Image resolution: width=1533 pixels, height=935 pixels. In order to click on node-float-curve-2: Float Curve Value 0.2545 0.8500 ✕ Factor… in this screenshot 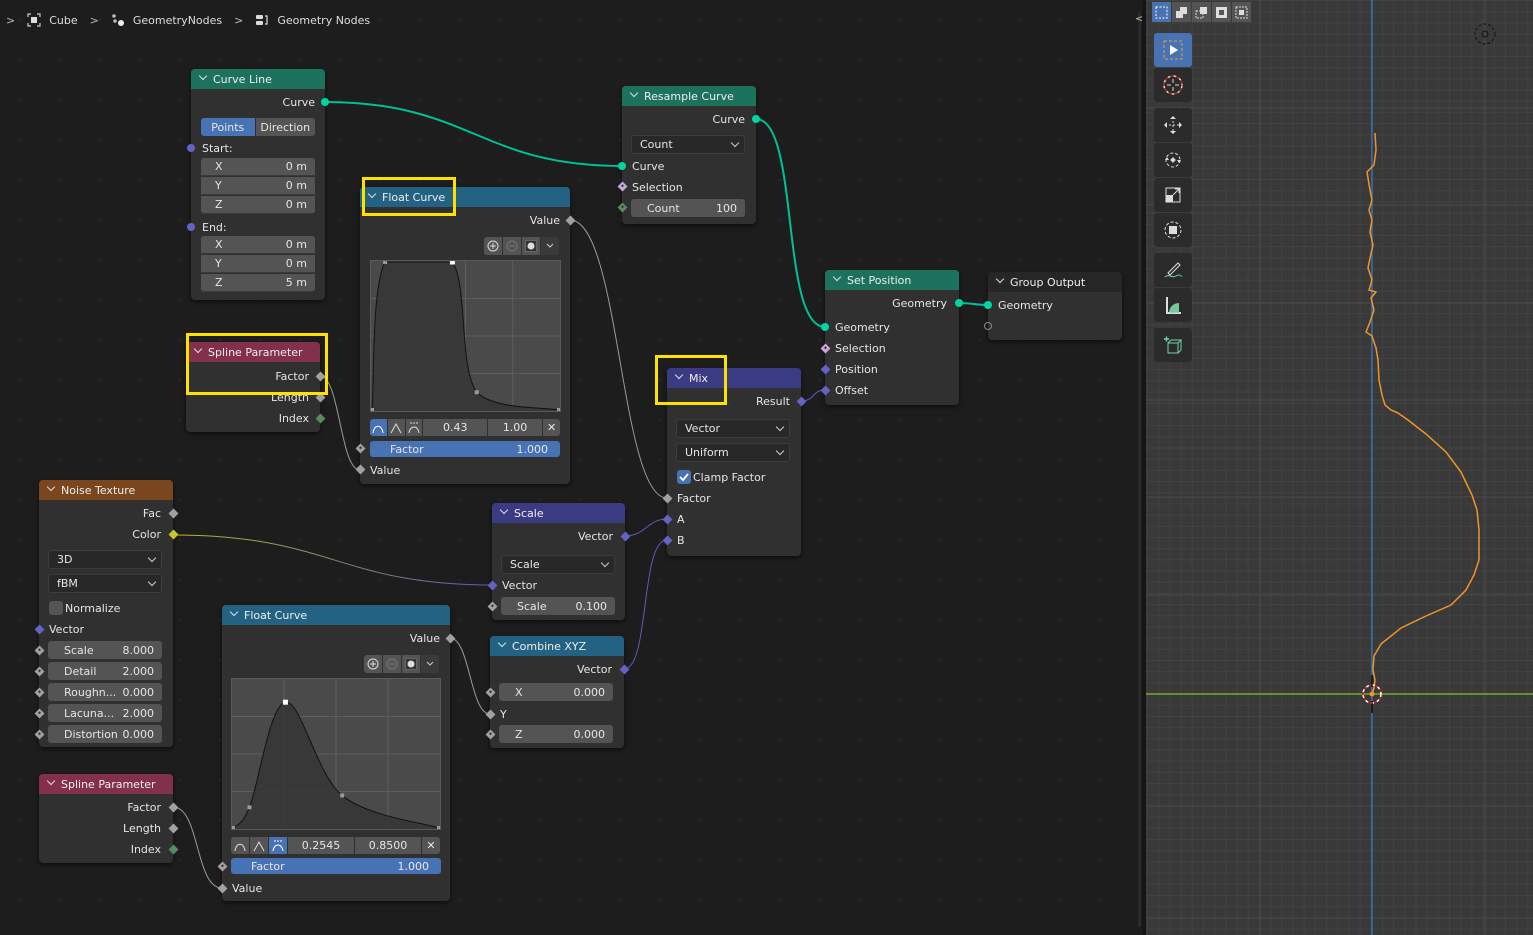, I will do `click(336, 753)`.